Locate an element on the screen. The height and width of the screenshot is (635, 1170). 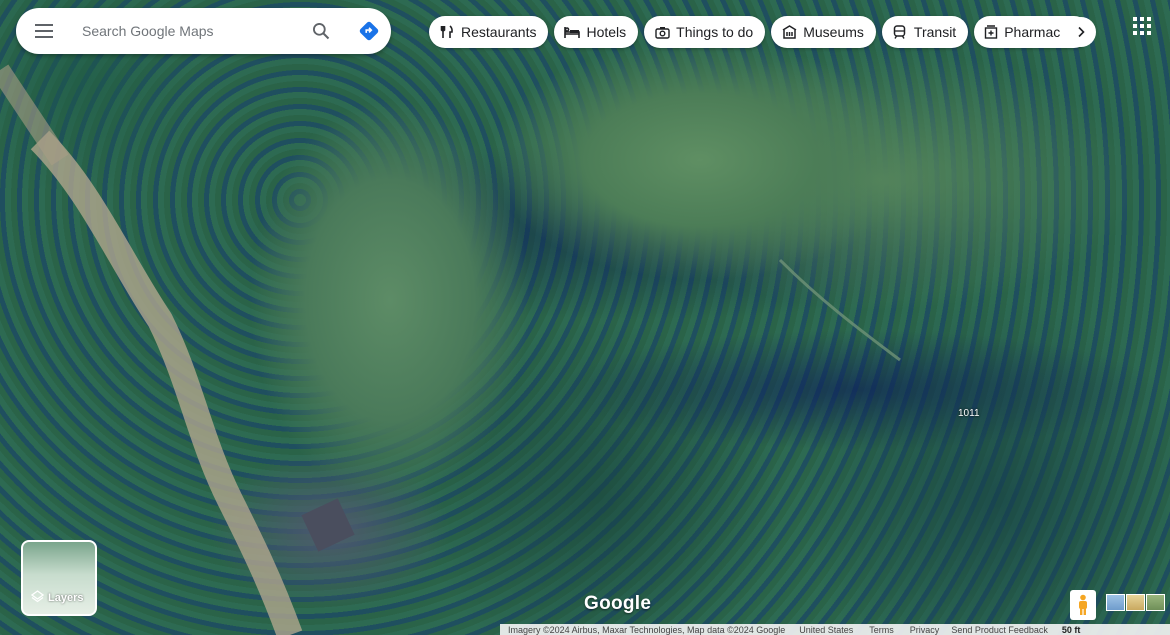
country-link: United States is located at coordinates (826, 630).